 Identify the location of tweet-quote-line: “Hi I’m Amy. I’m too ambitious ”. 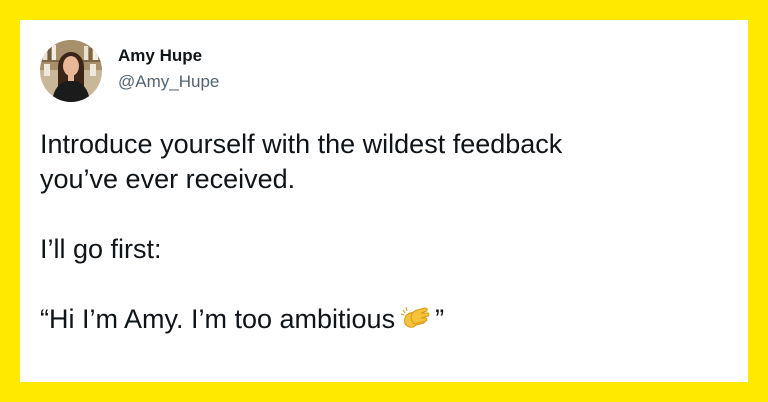
(385, 321).